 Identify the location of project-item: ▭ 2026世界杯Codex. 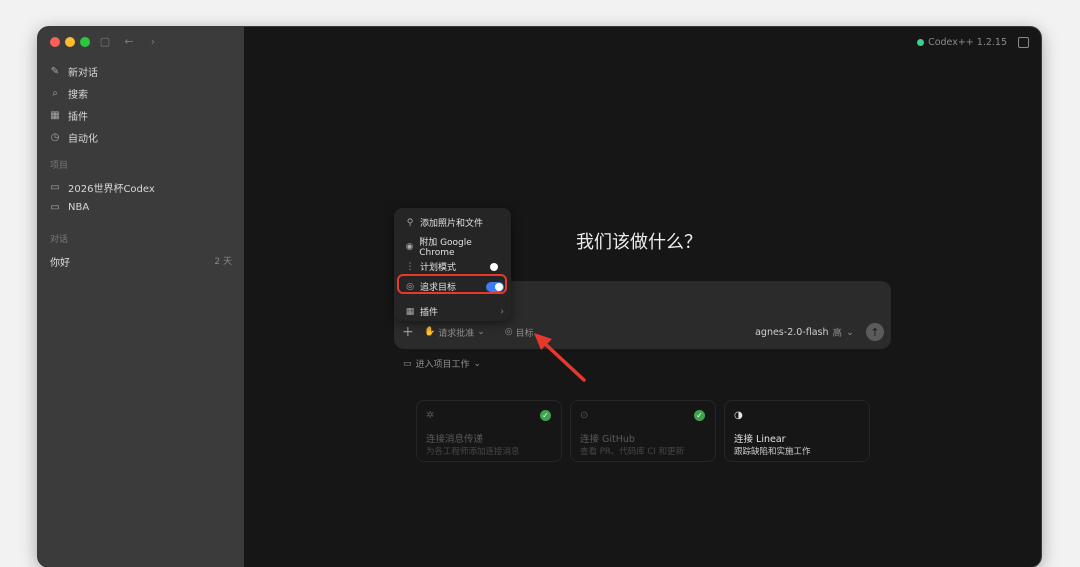
(101, 187).